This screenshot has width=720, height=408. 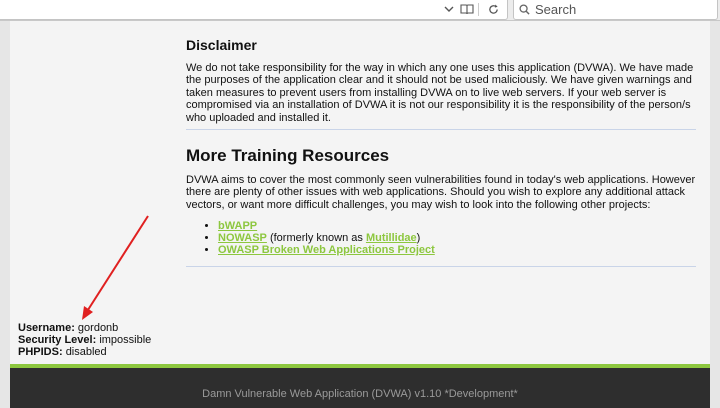 What do you see at coordinates (478, 9) in the screenshot?
I see `toolbar-separator` at bounding box center [478, 9].